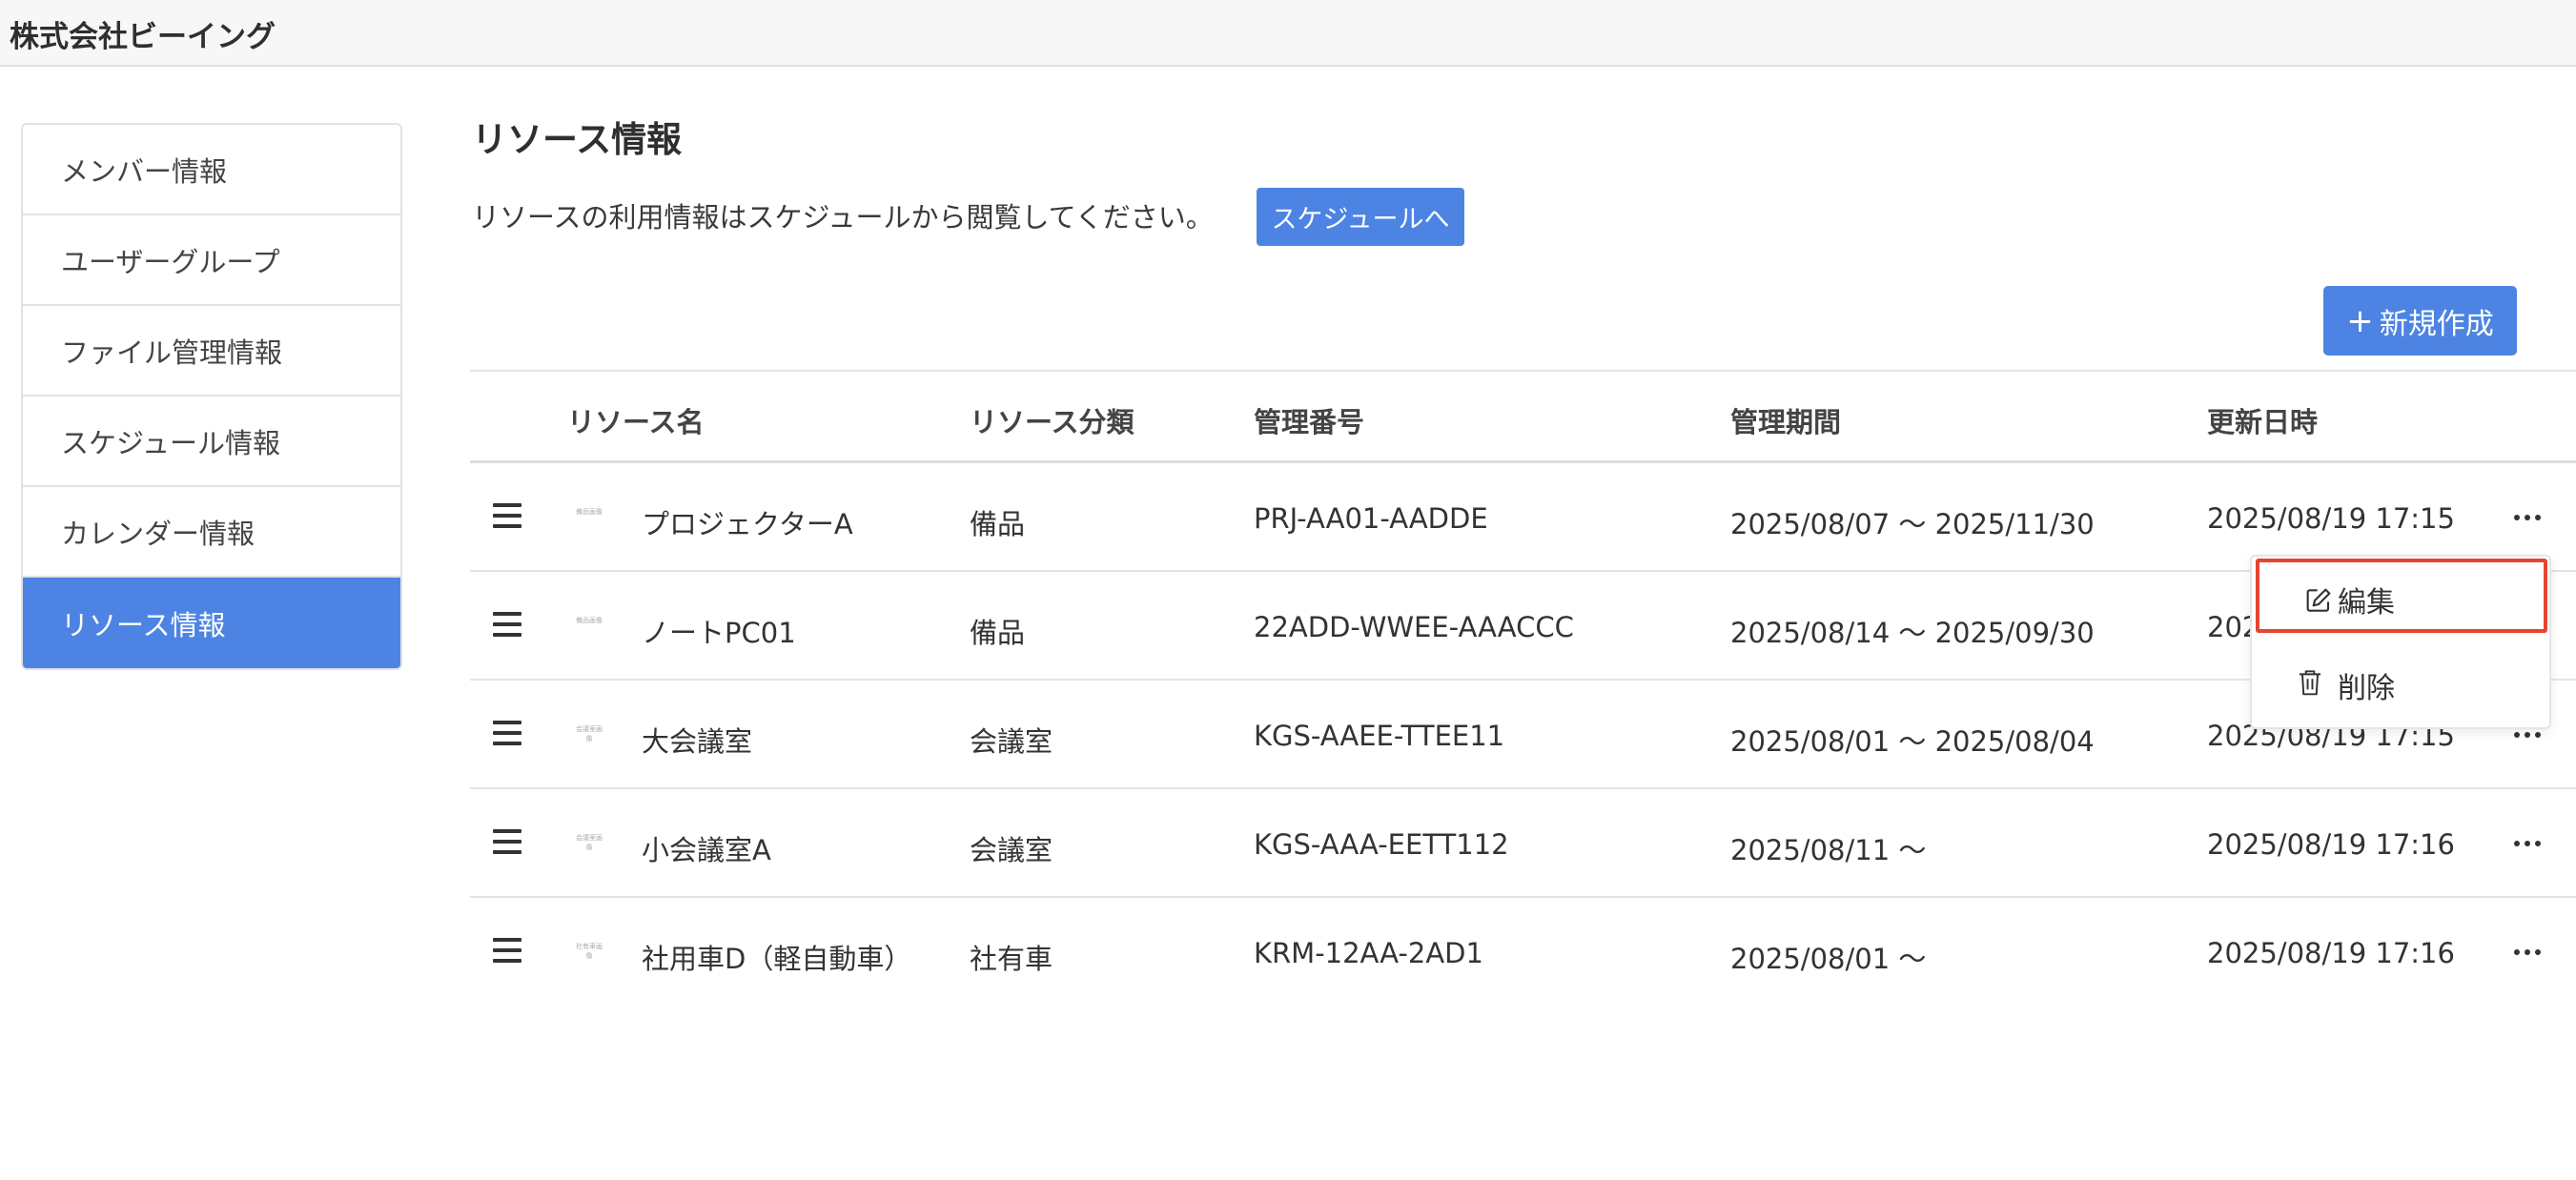 The image size is (2576, 1180). I want to click on column-header-period: 管理期間, so click(1785, 420).